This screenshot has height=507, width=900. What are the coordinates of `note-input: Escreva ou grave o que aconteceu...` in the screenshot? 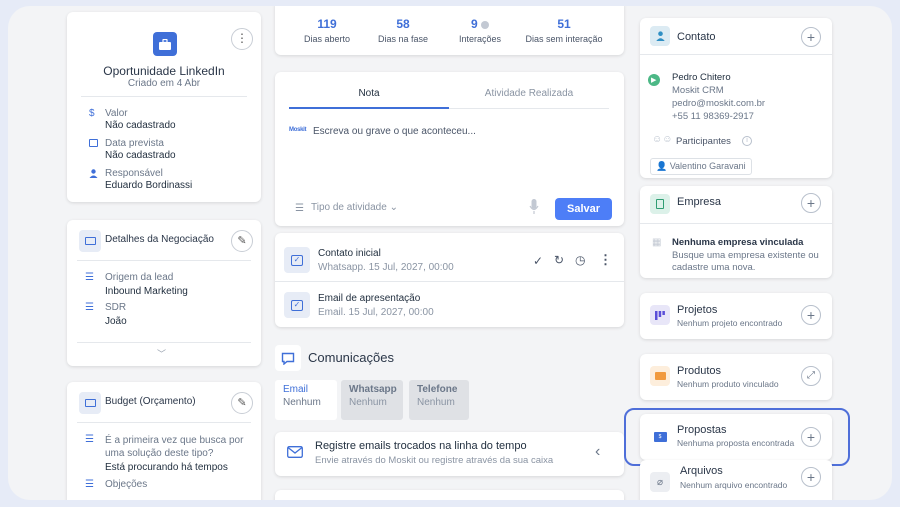 It's located at (394, 131).